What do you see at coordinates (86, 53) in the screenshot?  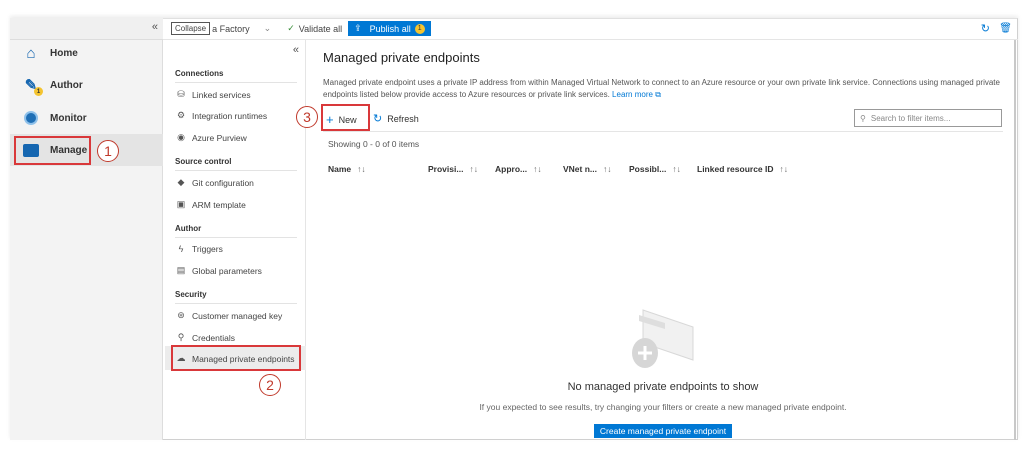 I see `nav-item-home: ⌂ Home` at bounding box center [86, 53].